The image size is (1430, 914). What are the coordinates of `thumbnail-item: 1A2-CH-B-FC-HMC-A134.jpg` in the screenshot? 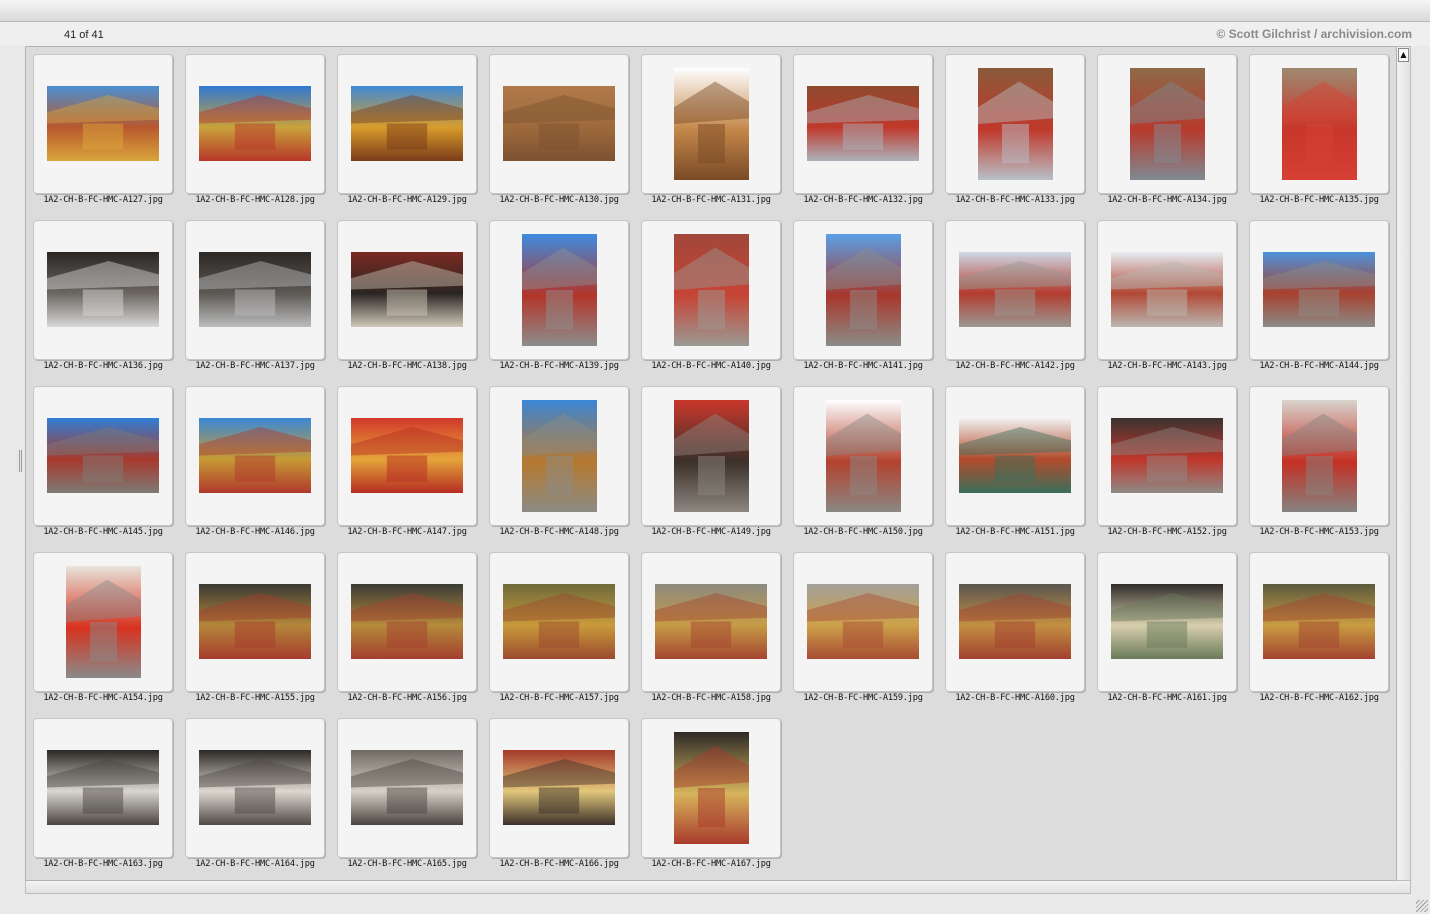 It's located at (1163, 126).